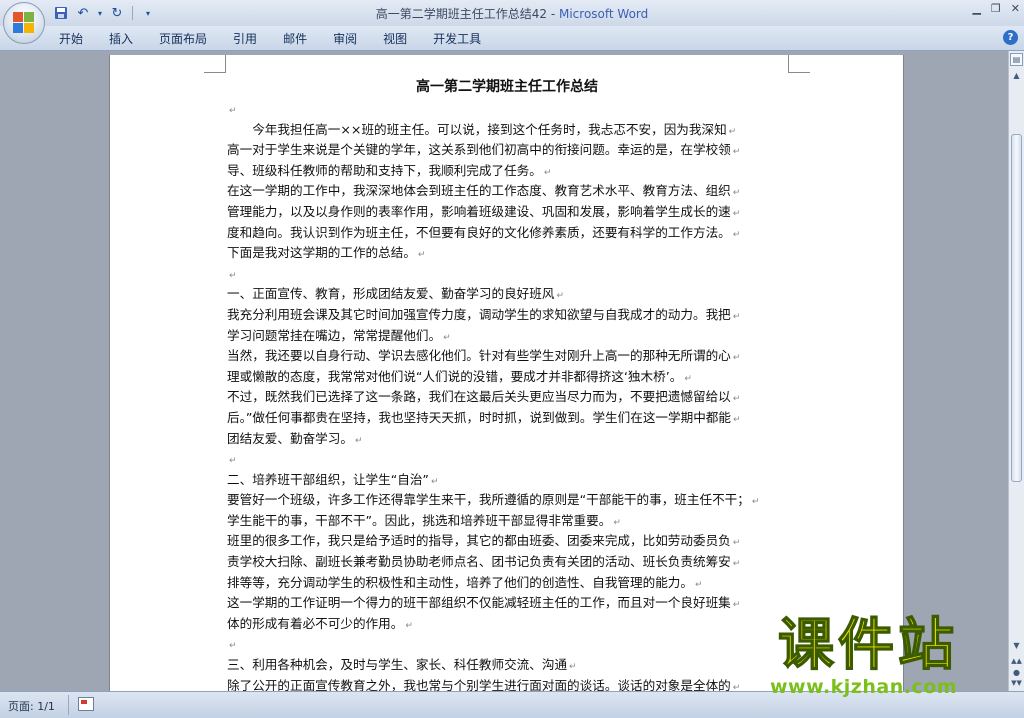 The image size is (1024, 718). I want to click on close-icon: ✕, so click(1015, 8).